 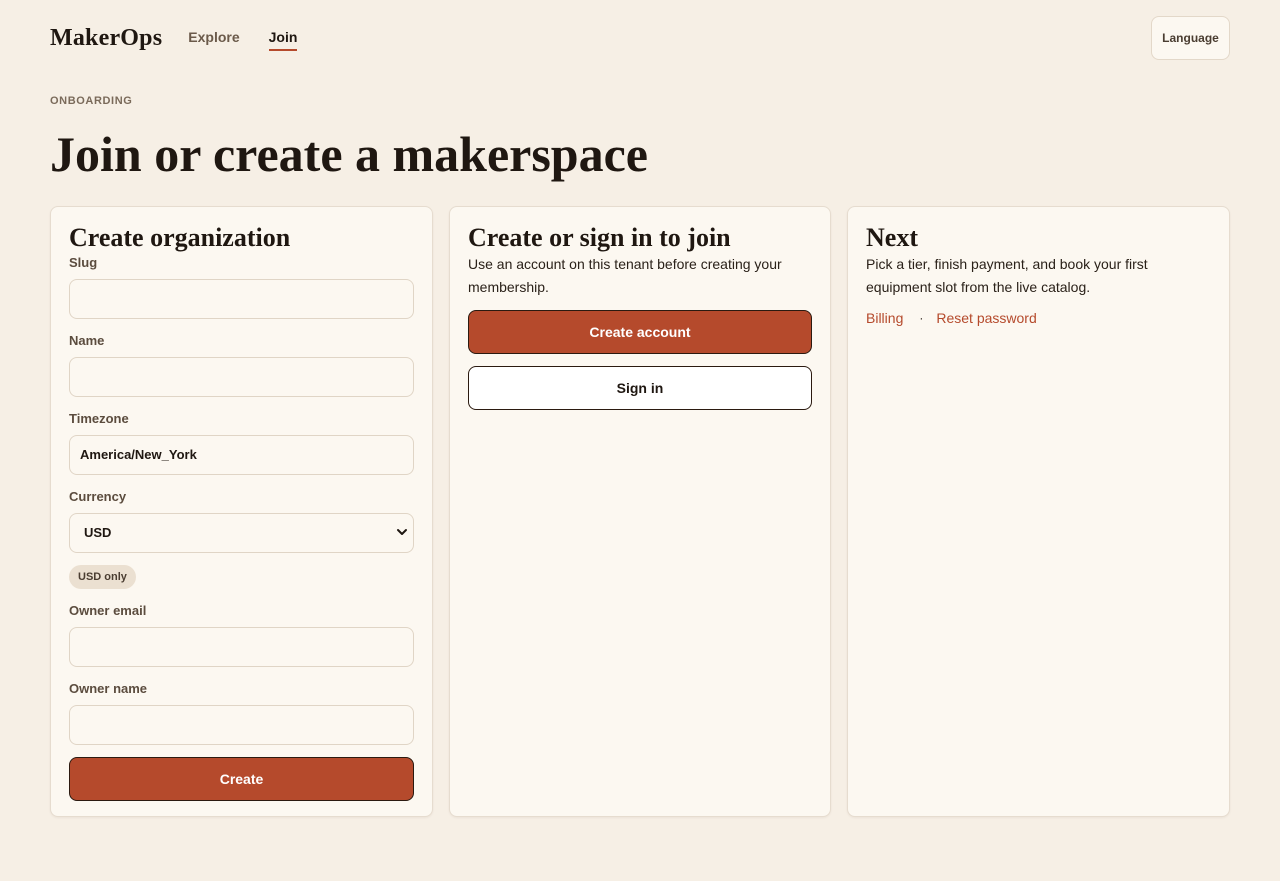 I want to click on owner-name-label: Owner name, so click(x=108, y=688).